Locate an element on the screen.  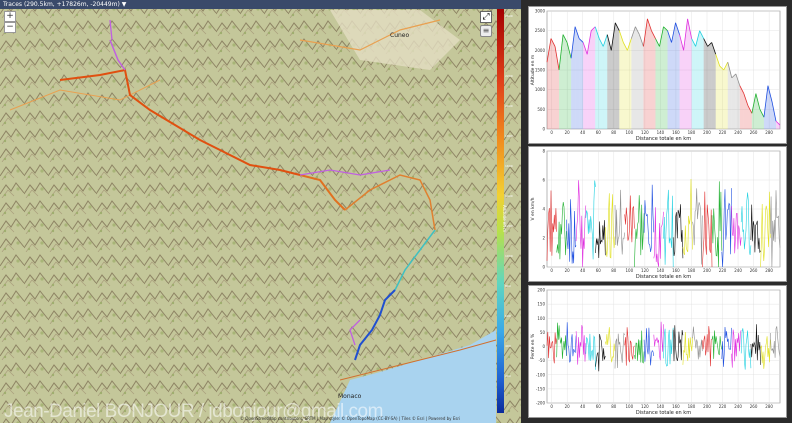
scale-tick-label: 2400 is located at coordinates (509, 46).